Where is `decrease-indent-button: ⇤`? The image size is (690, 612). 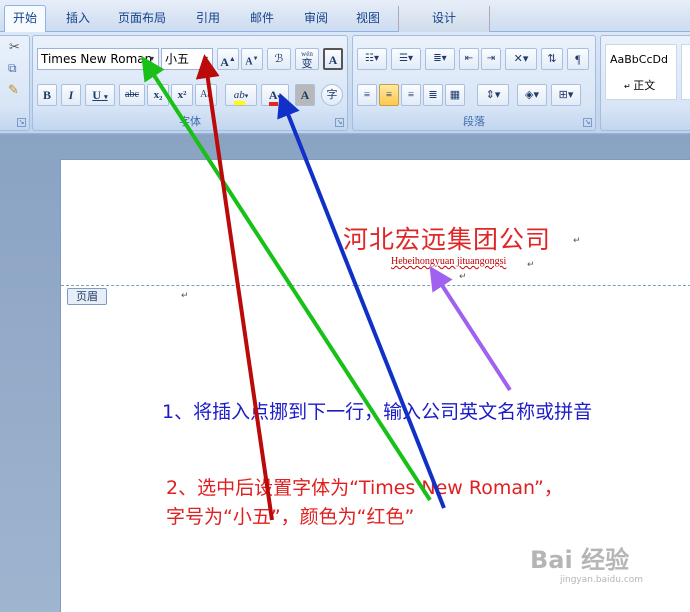 decrease-indent-button: ⇤ is located at coordinates (469, 59).